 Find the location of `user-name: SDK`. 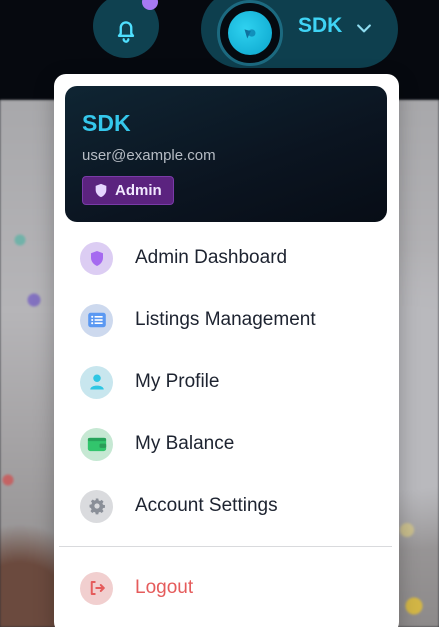

user-name: SDK is located at coordinates (320, 25).